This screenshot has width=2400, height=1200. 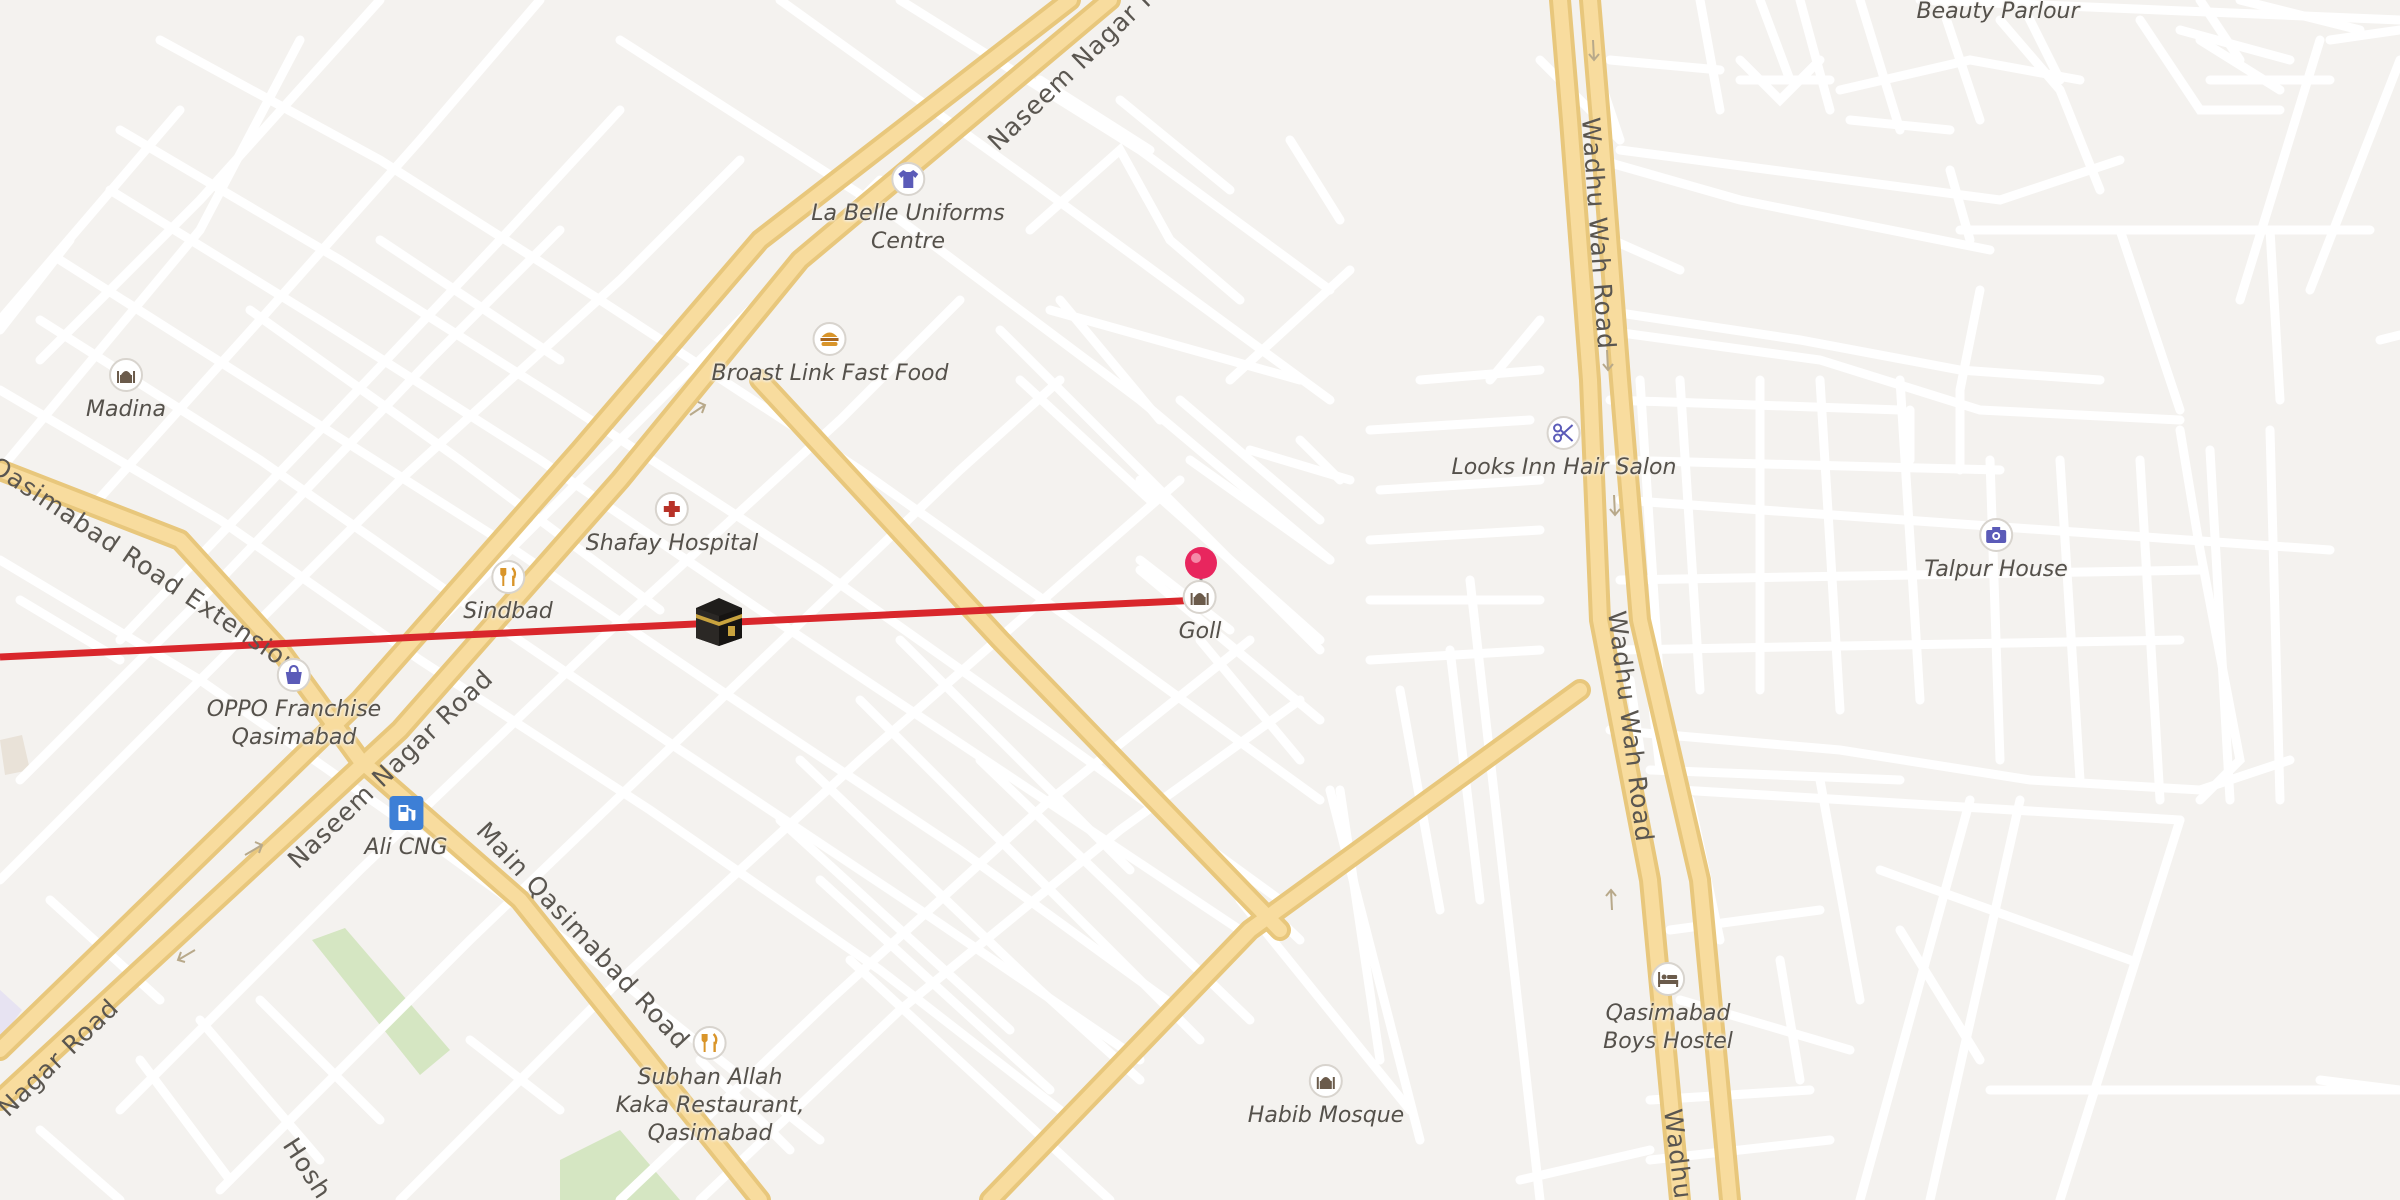 What do you see at coordinates (508, 611) in the screenshot?
I see `poi-label: Sindbad` at bounding box center [508, 611].